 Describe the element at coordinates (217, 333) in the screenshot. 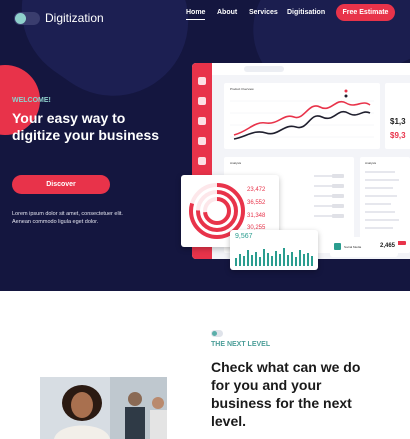

I see `toggle-icon` at that location.